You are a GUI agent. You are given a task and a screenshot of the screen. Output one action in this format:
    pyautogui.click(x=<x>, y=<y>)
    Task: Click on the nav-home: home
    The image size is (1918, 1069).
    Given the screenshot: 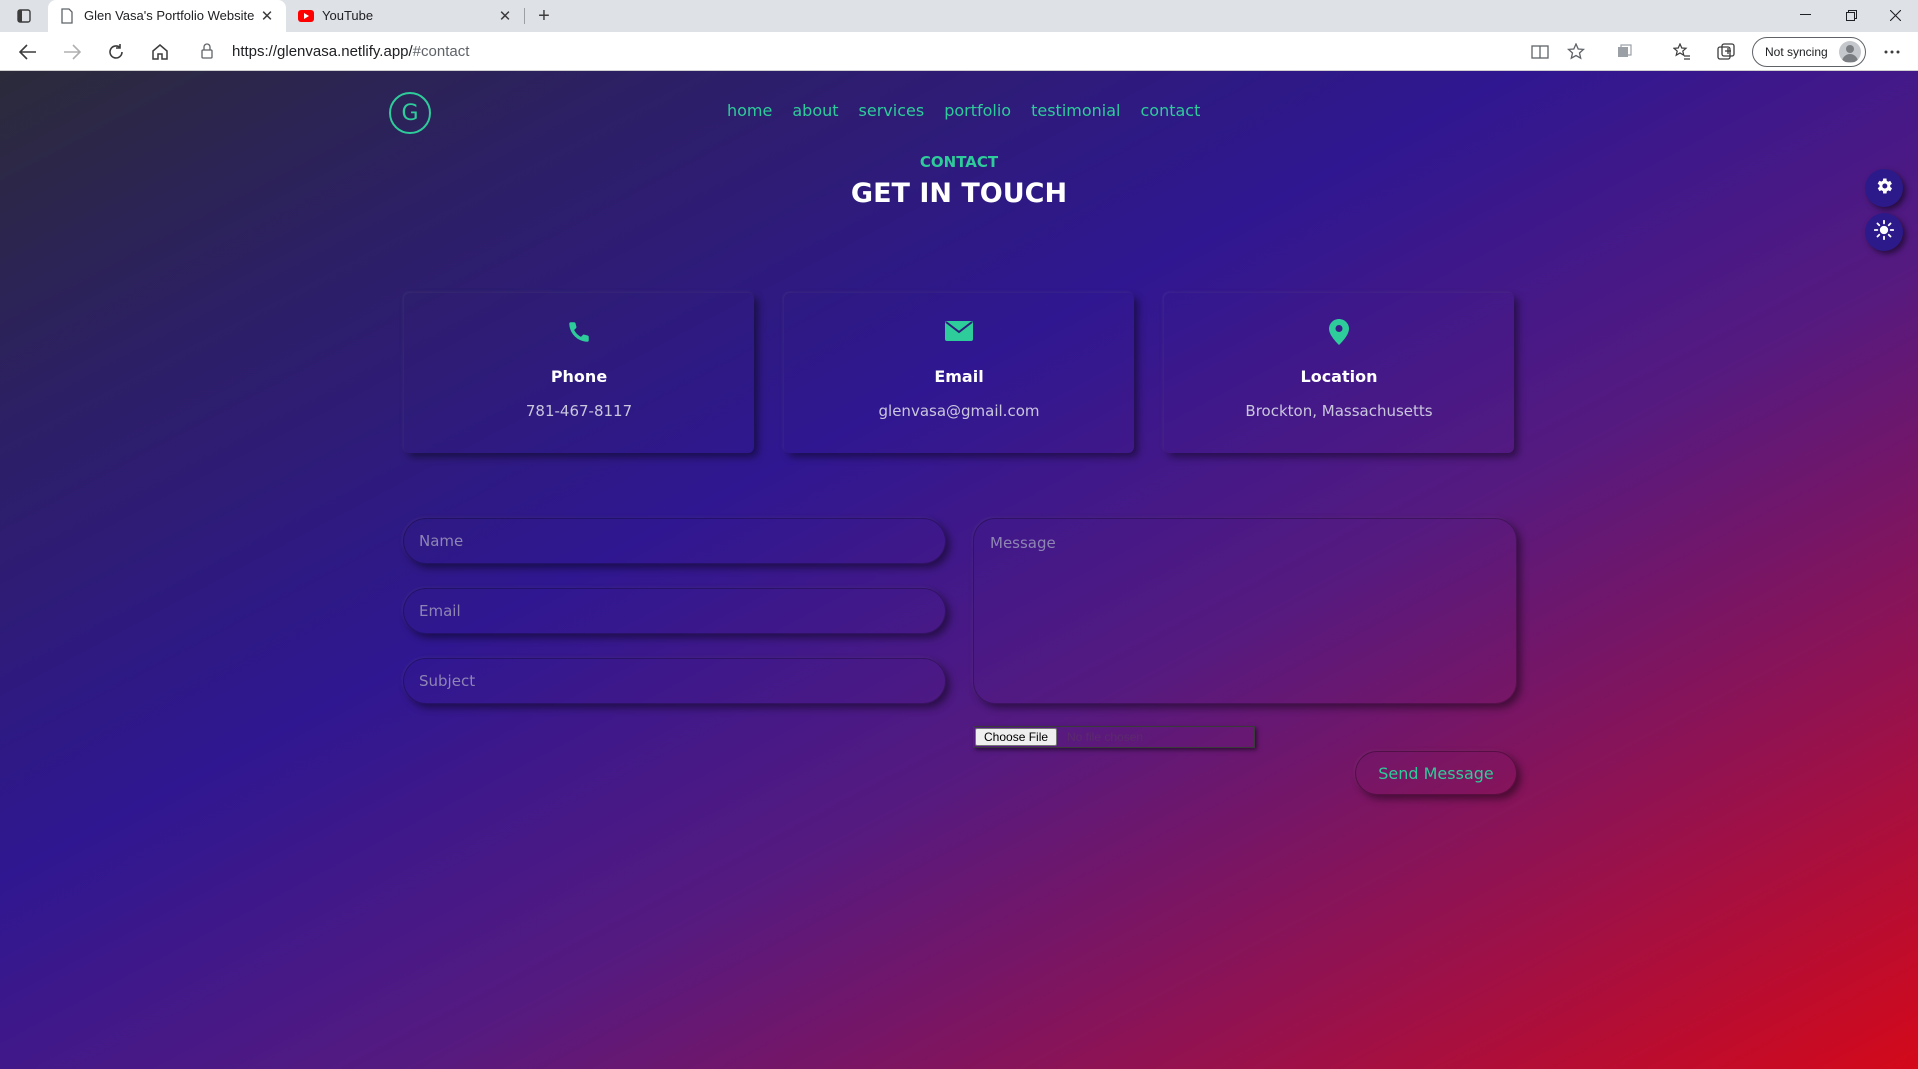 What is the action you would take?
    pyautogui.click(x=749, y=110)
    